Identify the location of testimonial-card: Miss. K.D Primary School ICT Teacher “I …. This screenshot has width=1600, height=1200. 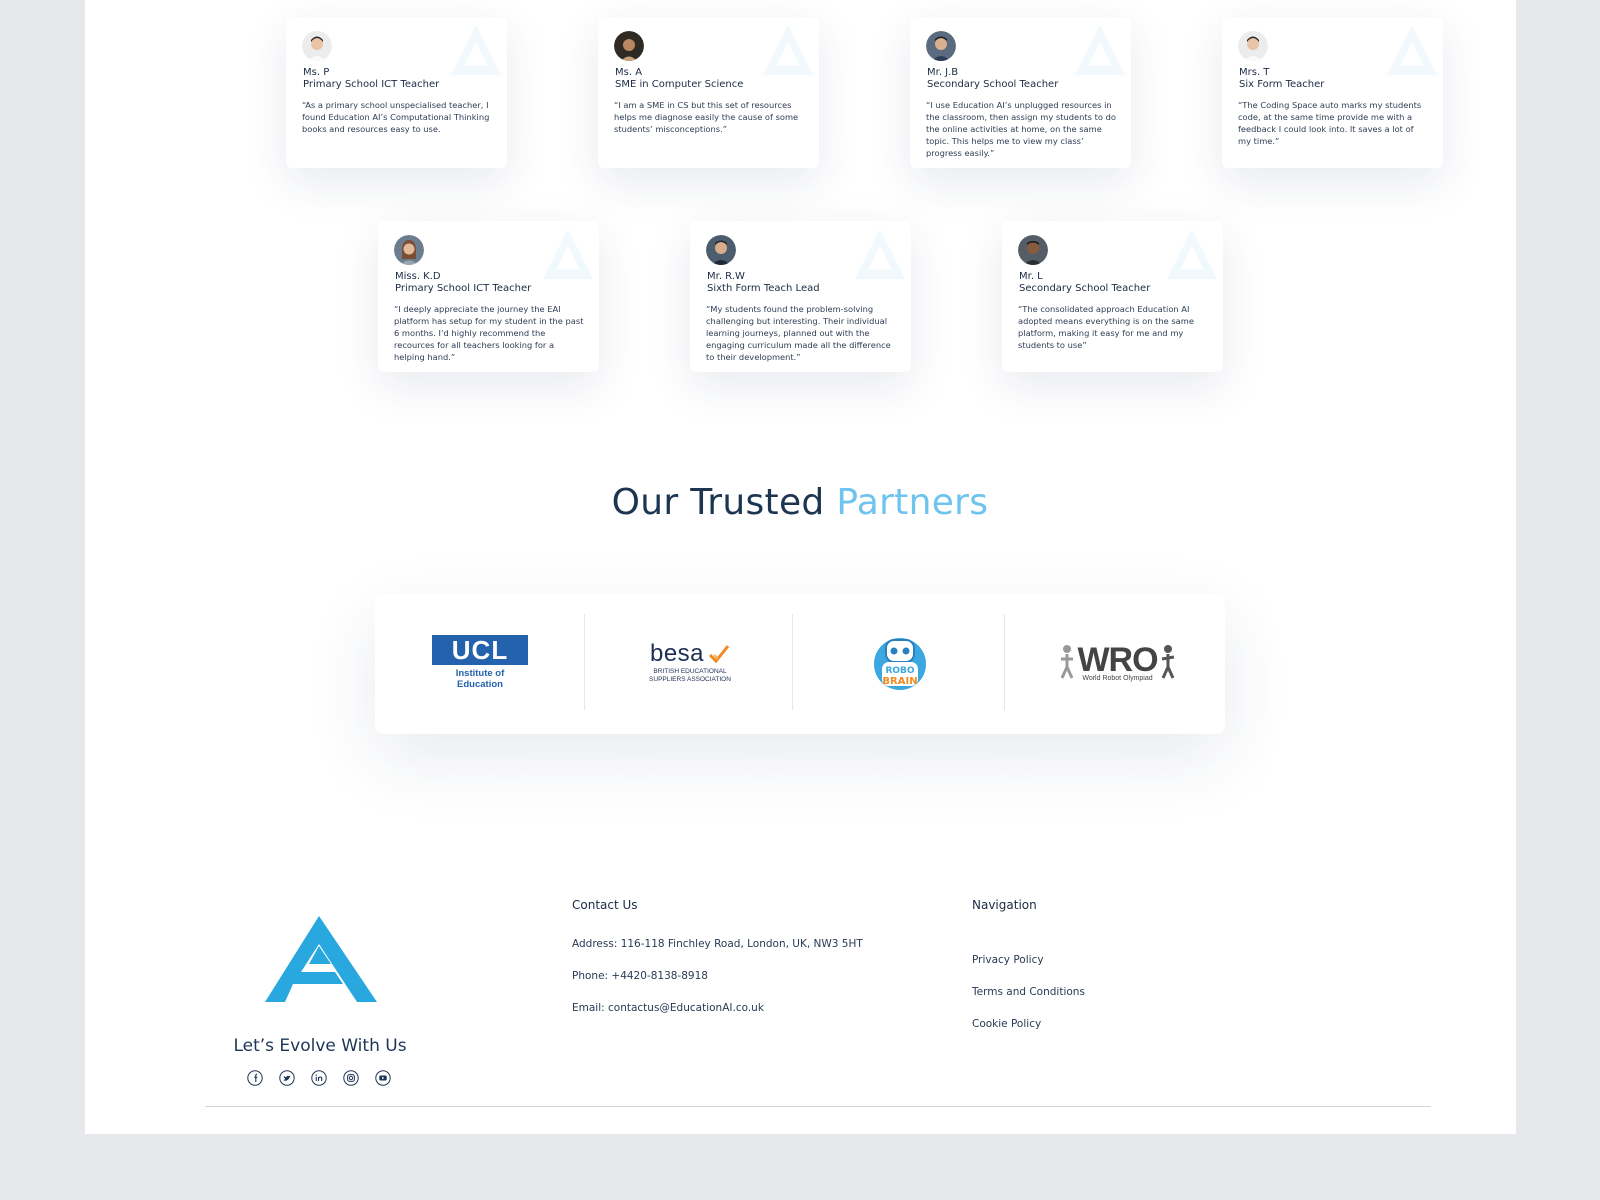
(488, 296).